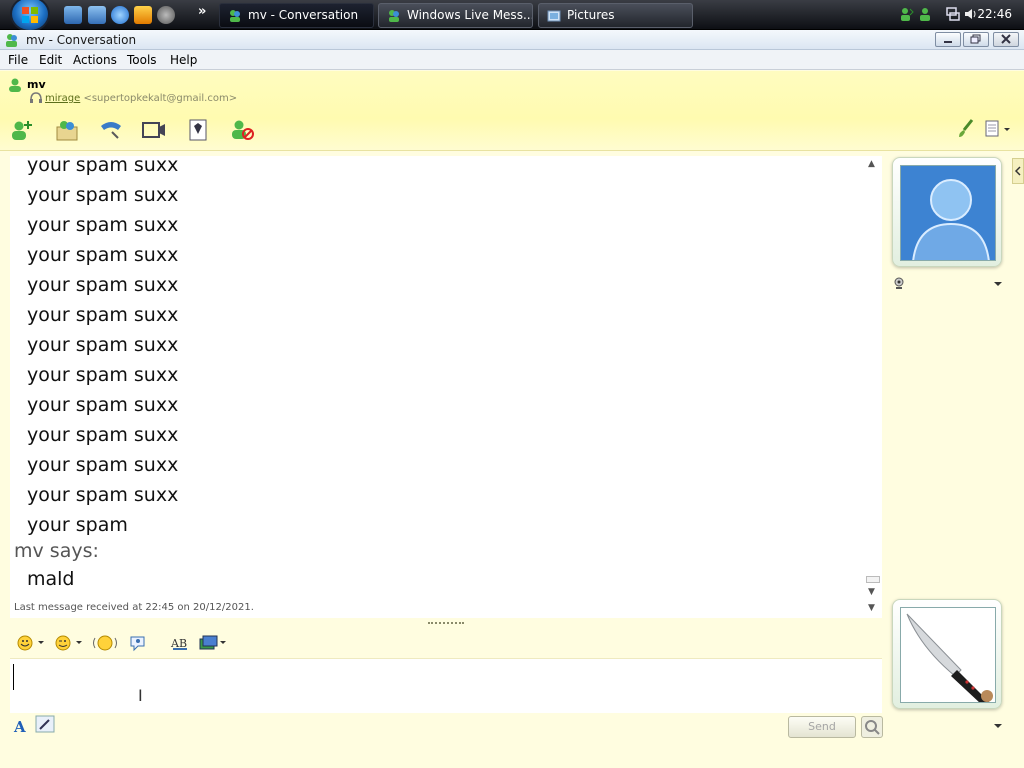 Image resolution: width=1024 pixels, height=768 pixels. I want to click on search-icon, so click(872, 727).